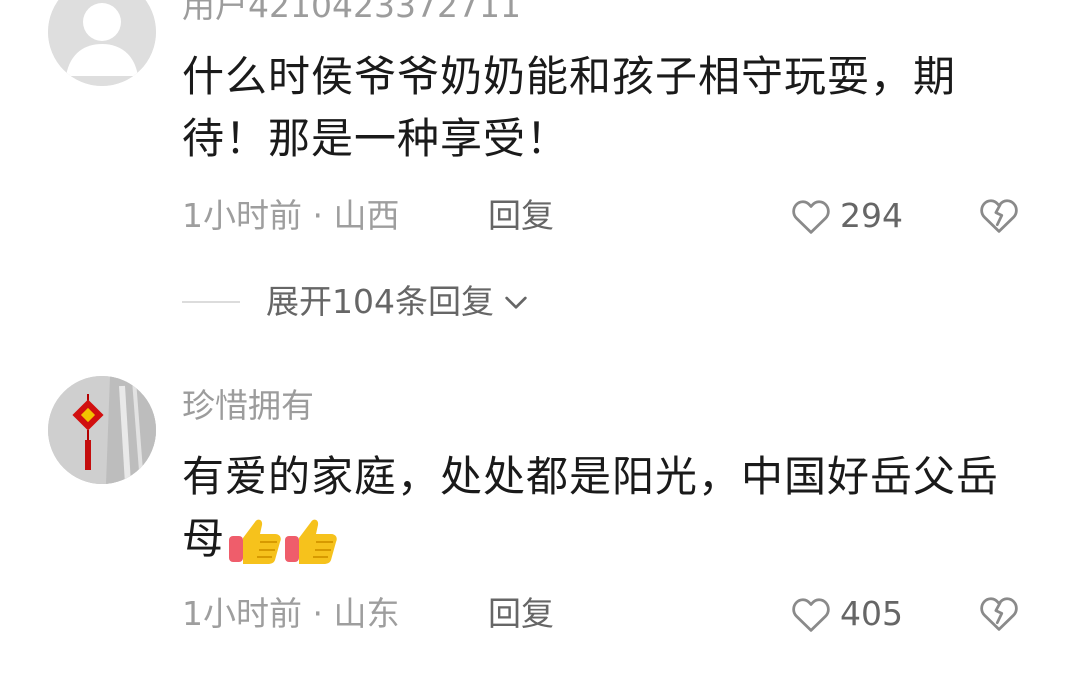  Describe the element at coordinates (602, 508) in the screenshot. I see `comment-text: 有爱的家庭，处处都是阳光，中国好岳父岳母` at that location.